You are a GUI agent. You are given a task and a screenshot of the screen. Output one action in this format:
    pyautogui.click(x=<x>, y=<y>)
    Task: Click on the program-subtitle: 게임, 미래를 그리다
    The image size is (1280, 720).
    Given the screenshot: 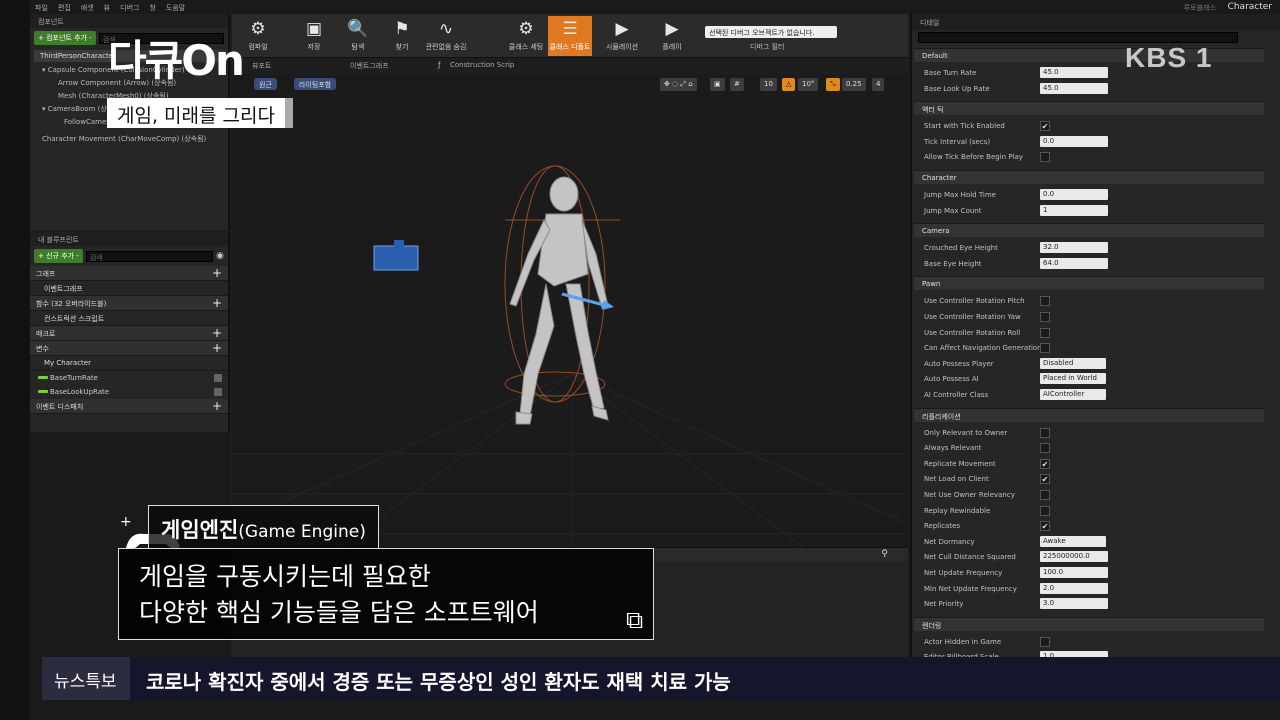 What is the action you would take?
    pyautogui.click(x=200, y=113)
    